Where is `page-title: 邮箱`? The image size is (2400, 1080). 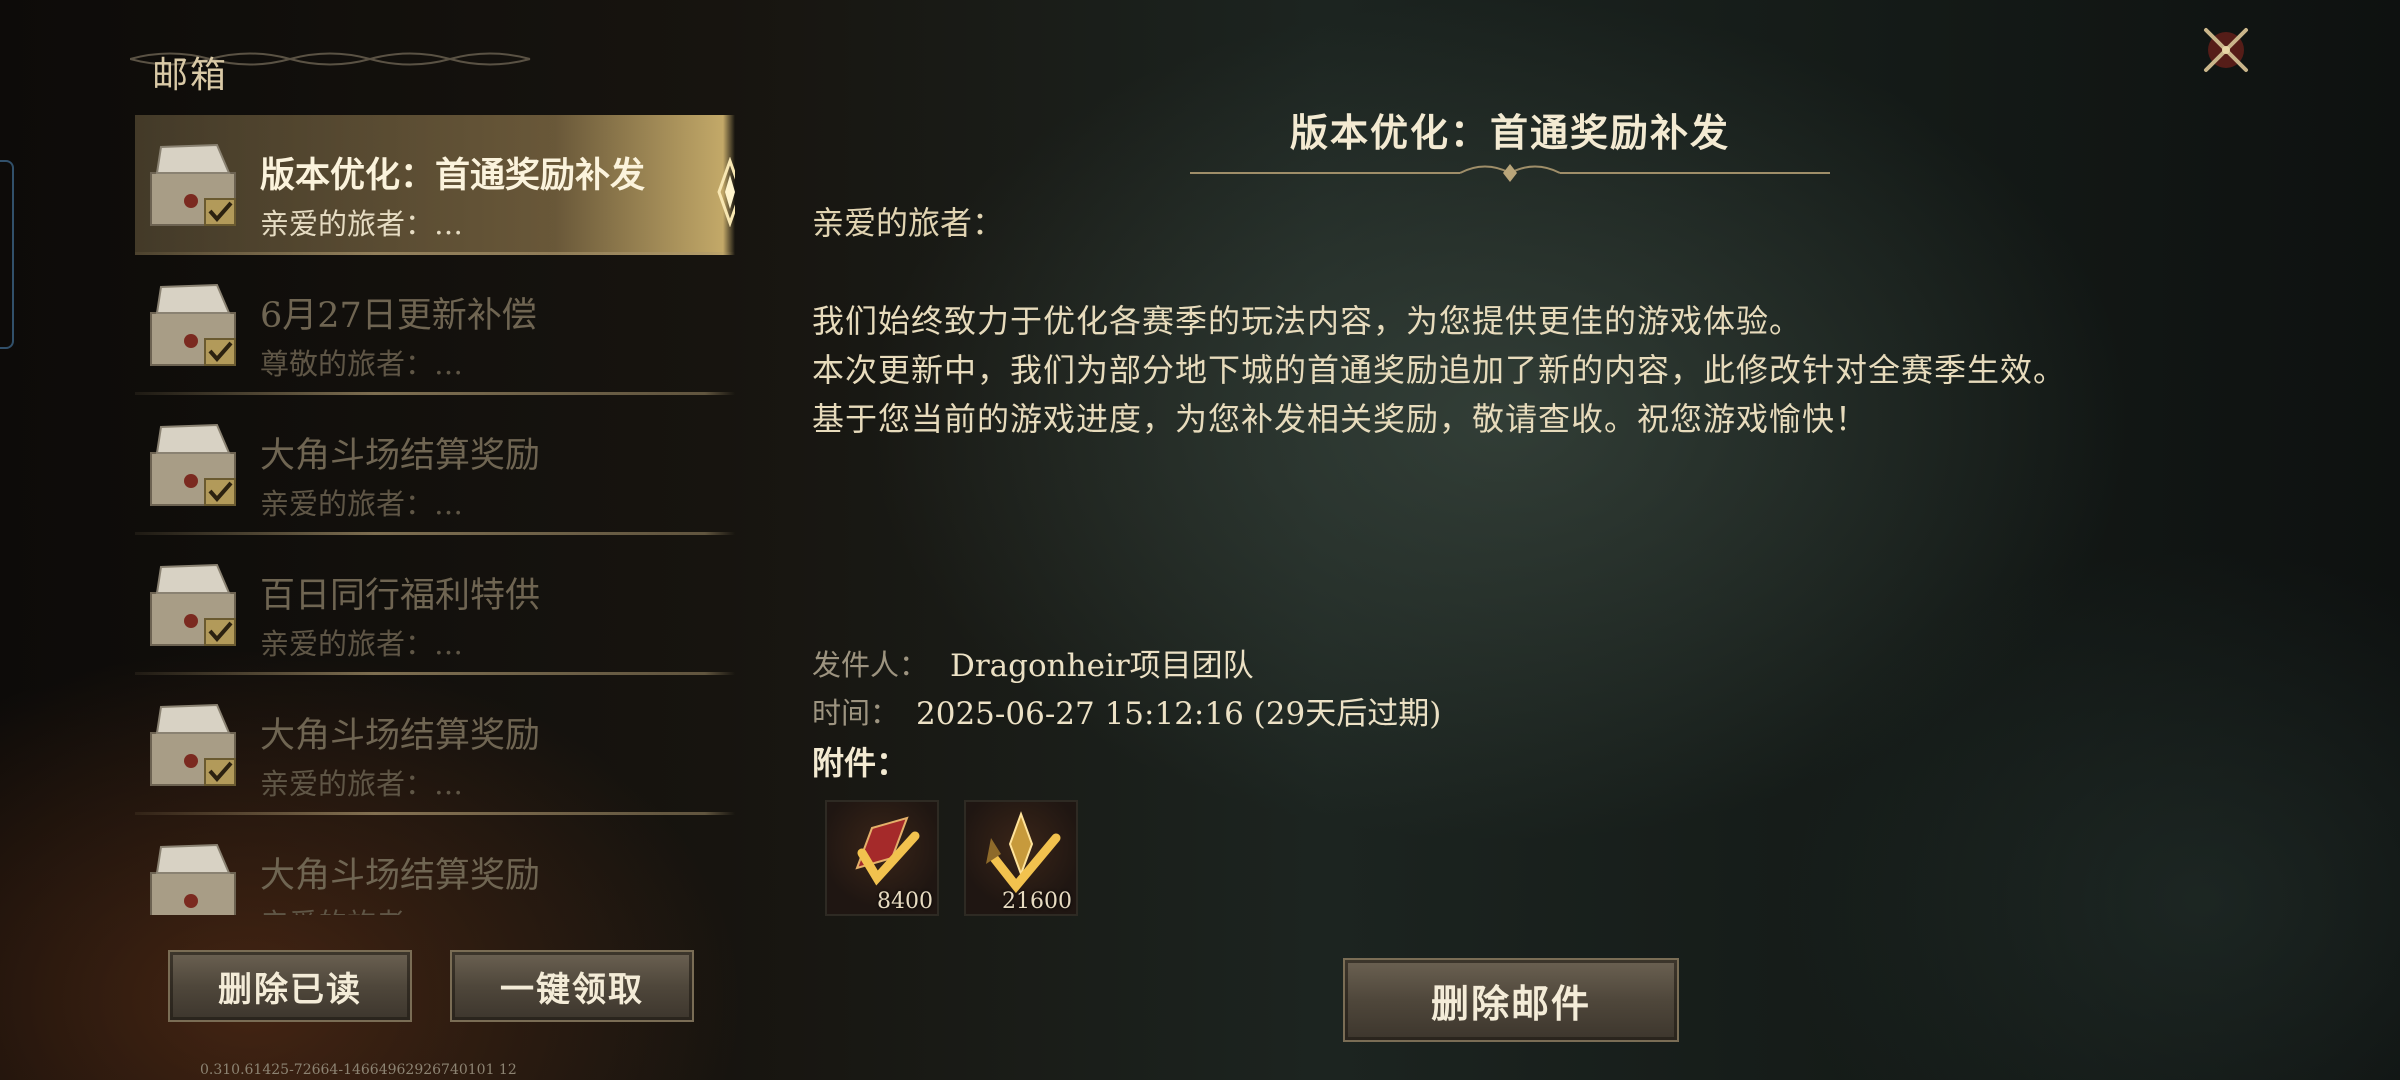
page-title: 邮箱 is located at coordinates (190, 75).